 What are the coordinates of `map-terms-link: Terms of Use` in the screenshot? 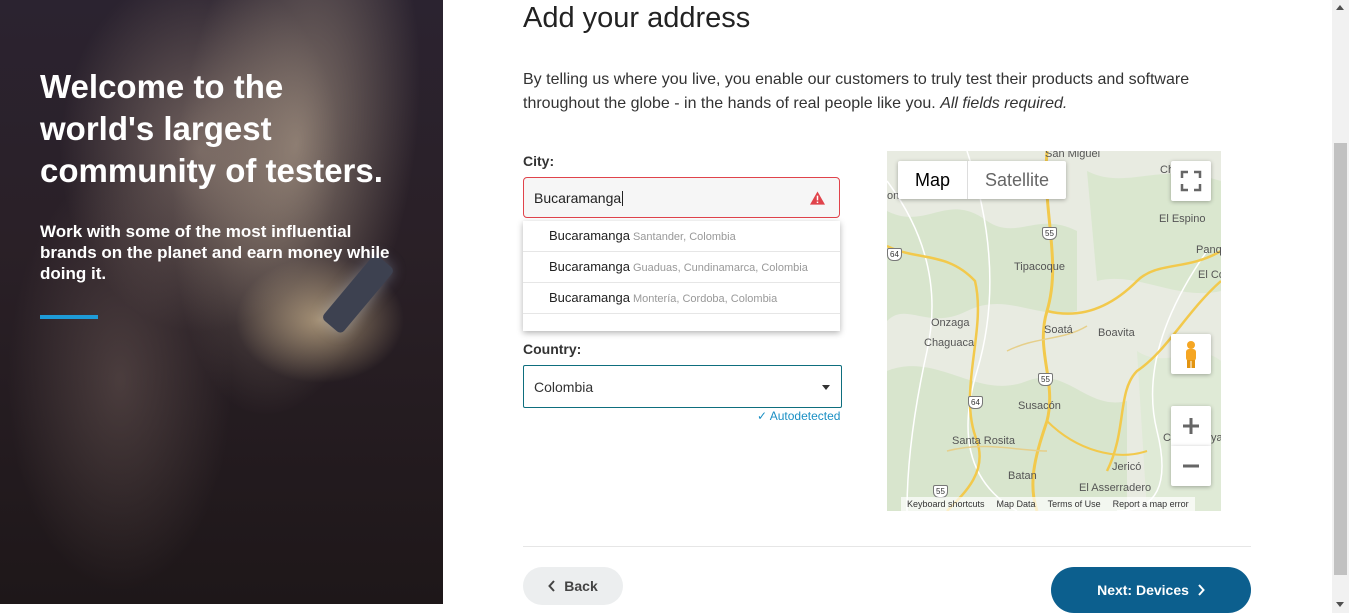 It's located at (1074, 504).